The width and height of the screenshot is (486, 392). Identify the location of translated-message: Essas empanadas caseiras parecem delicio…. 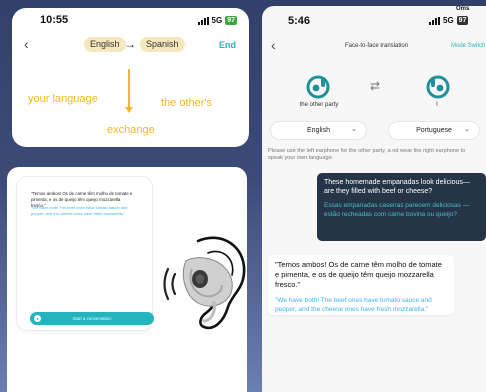
(397, 210).